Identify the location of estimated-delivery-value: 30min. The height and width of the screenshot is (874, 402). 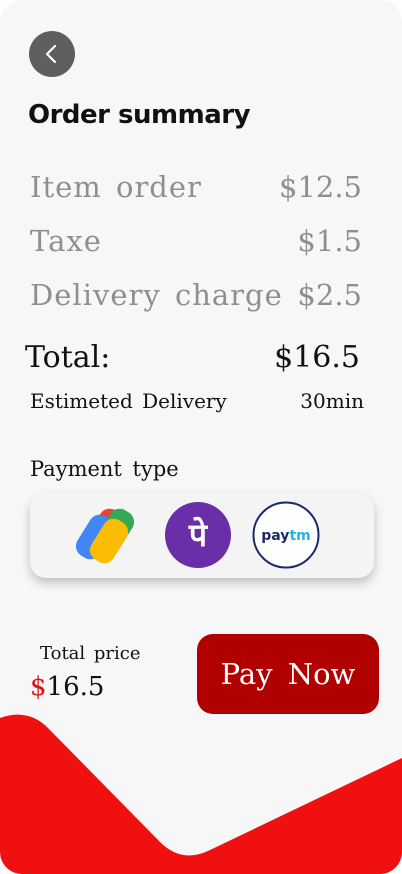
(332, 401).